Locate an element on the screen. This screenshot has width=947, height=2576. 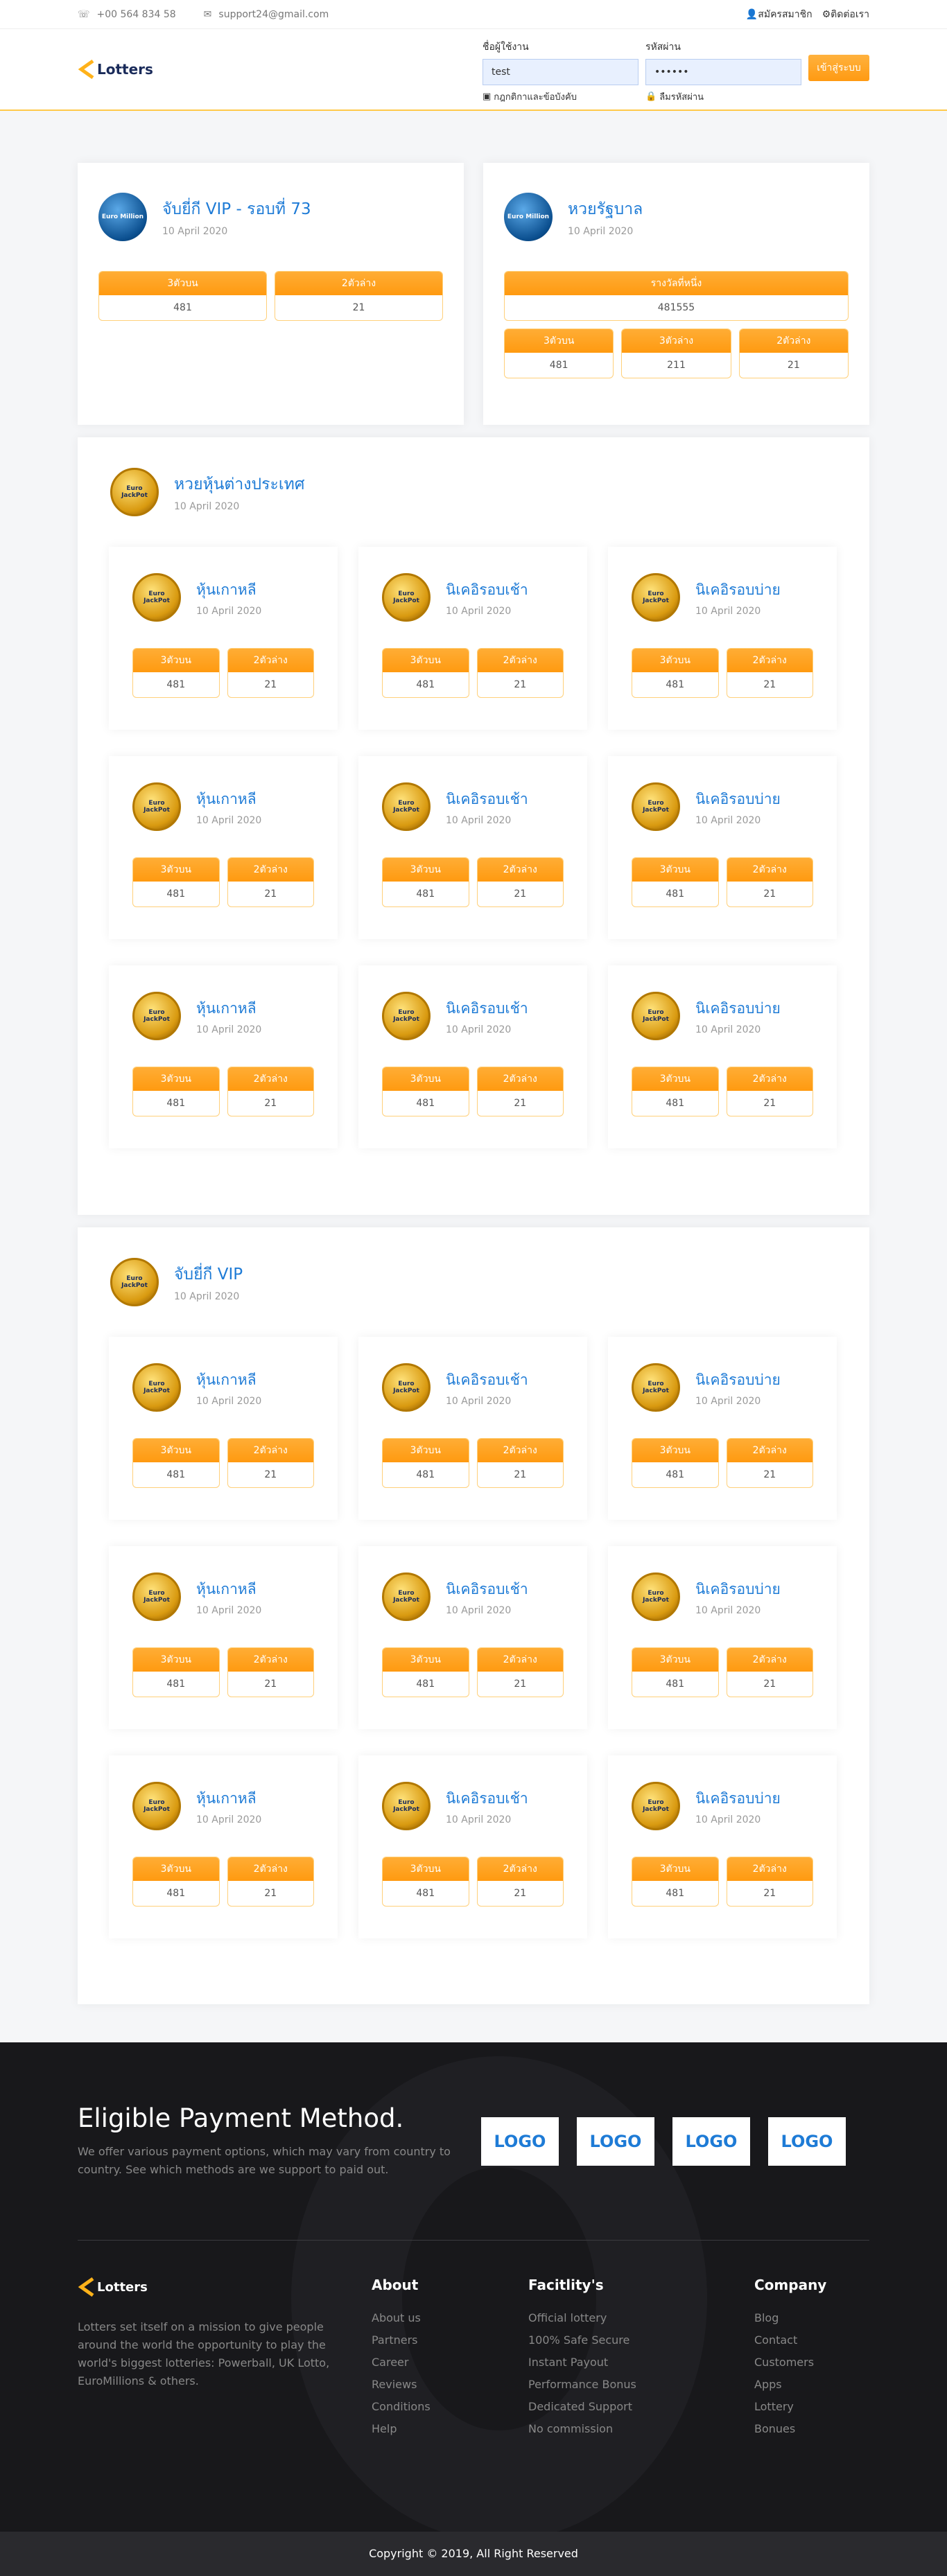
first-prize-box: รางวัลที่หนึ่ง 481555 is located at coordinates (676, 296).